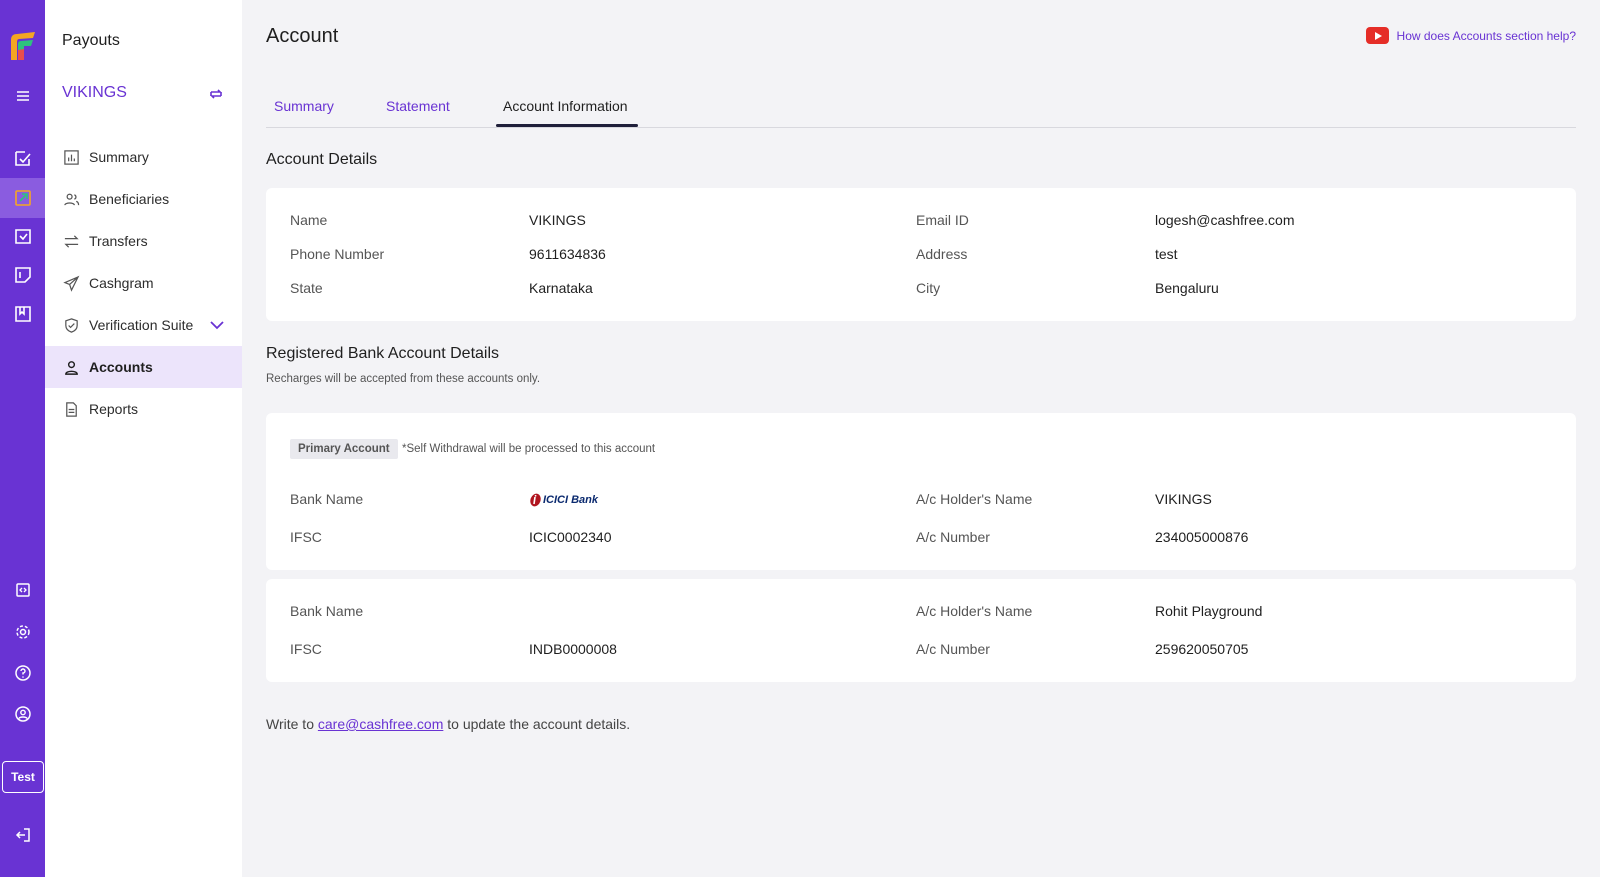 The width and height of the screenshot is (1600, 877). I want to click on active-tab-indicator, so click(567, 125).